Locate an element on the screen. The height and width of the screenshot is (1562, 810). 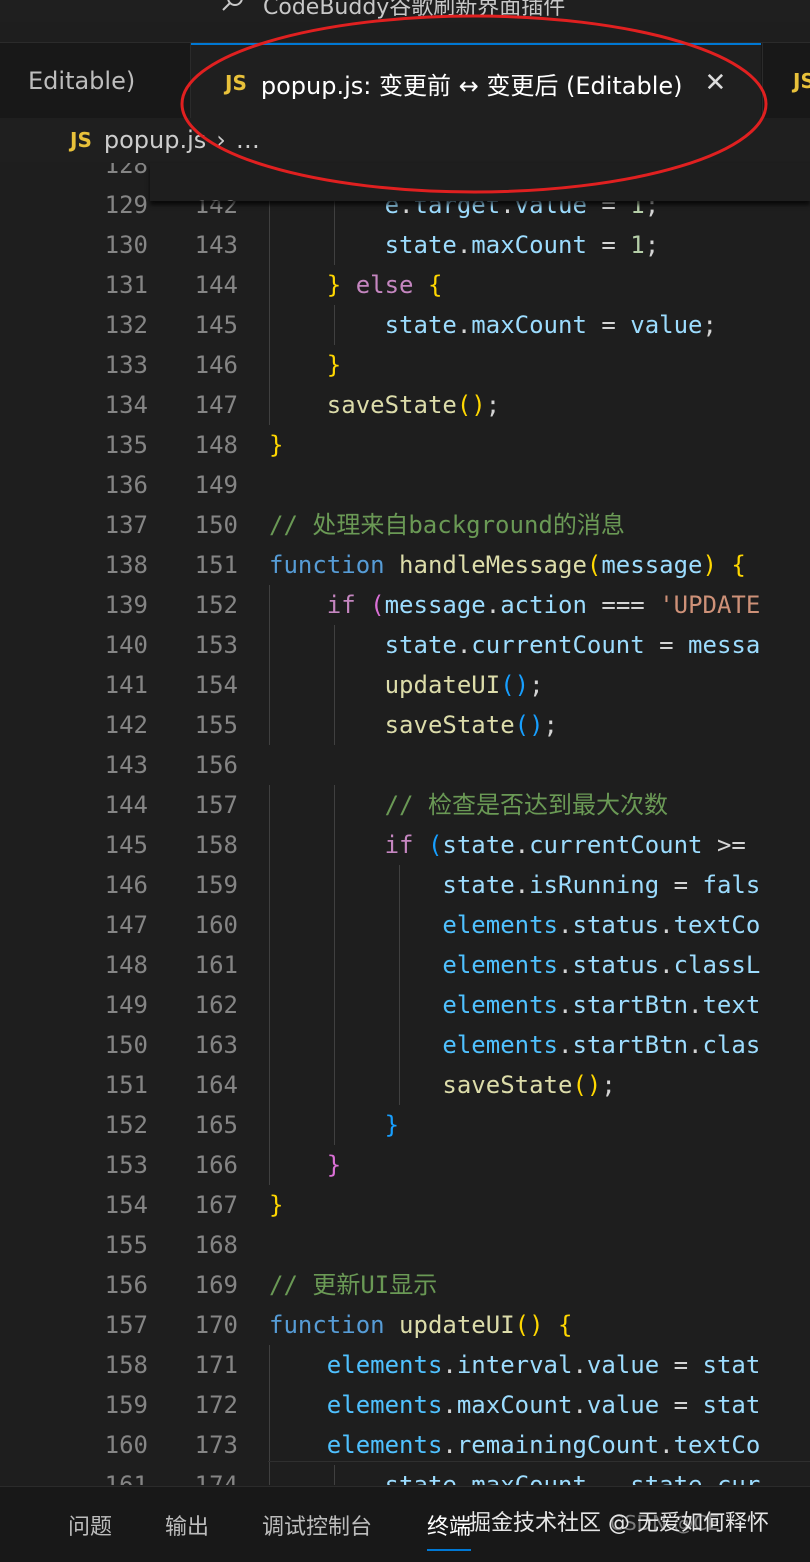
code-line: 156 169 // 更新UI显示 is located at coordinates (405, 1285).